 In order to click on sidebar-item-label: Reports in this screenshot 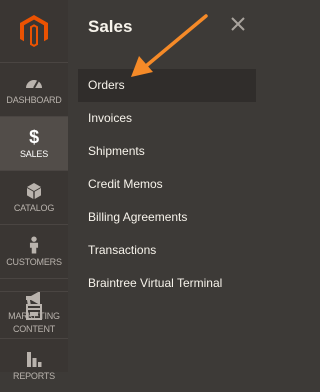, I will do `click(34, 376)`.